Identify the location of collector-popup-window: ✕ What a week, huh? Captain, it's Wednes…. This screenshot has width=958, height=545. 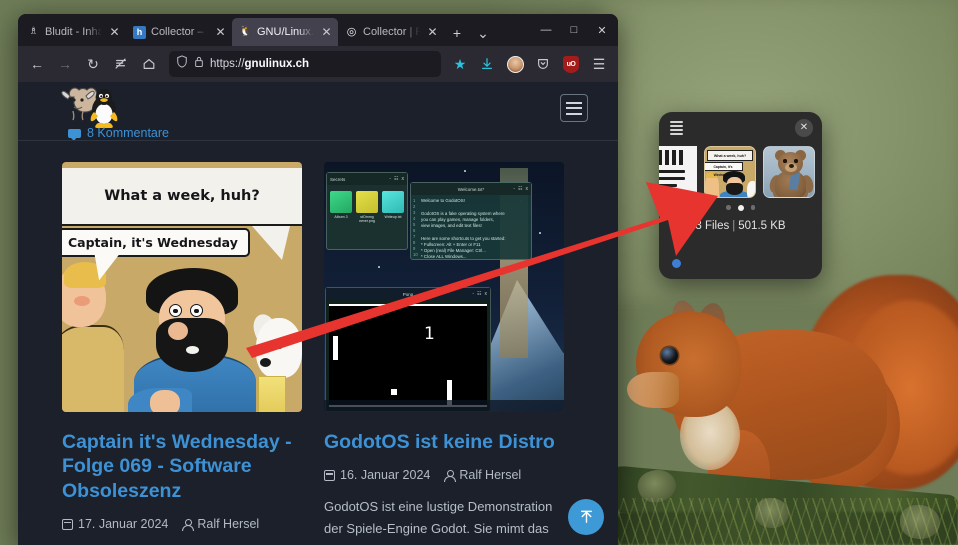
(740, 195).